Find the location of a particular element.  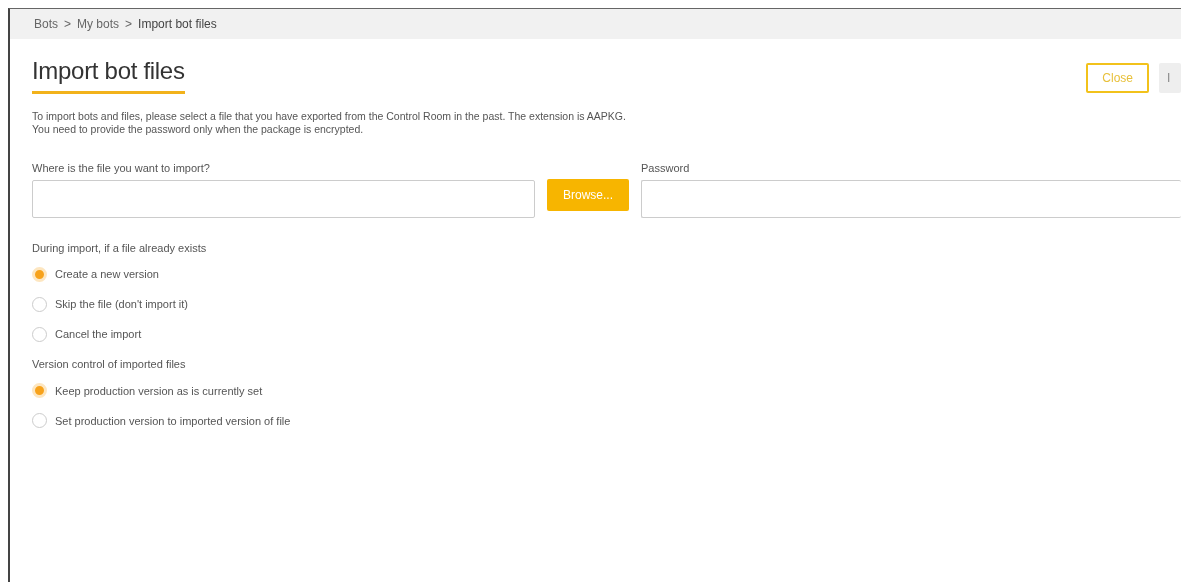

radio-label: Cancel the import is located at coordinates (98, 334).